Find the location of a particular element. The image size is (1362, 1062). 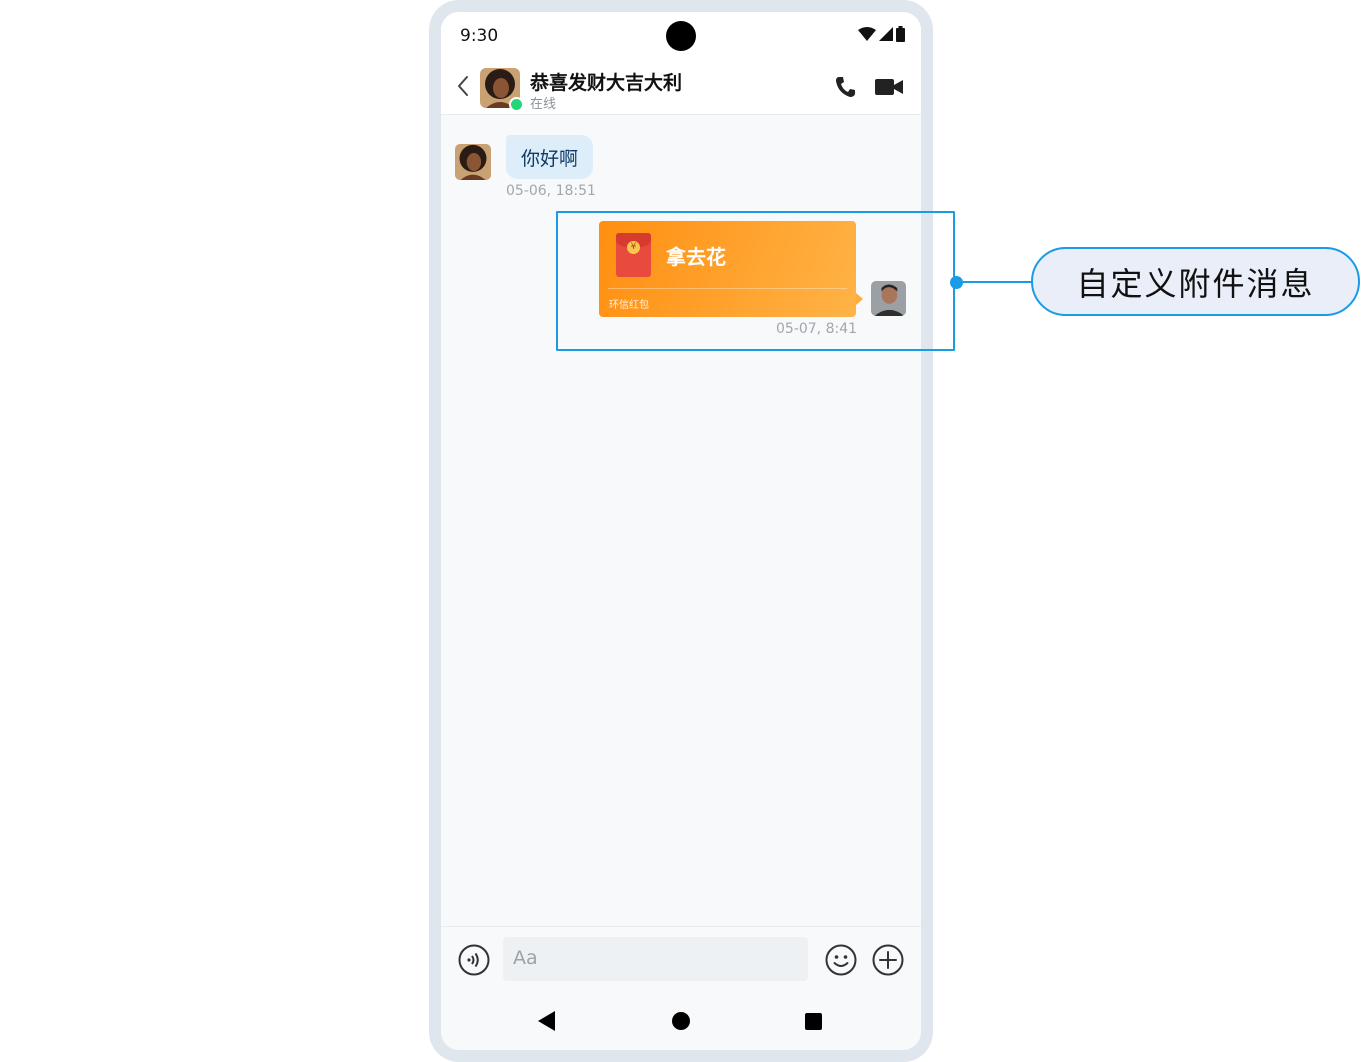

nav-recent-apps-icon is located at coordinates (813, 1021).